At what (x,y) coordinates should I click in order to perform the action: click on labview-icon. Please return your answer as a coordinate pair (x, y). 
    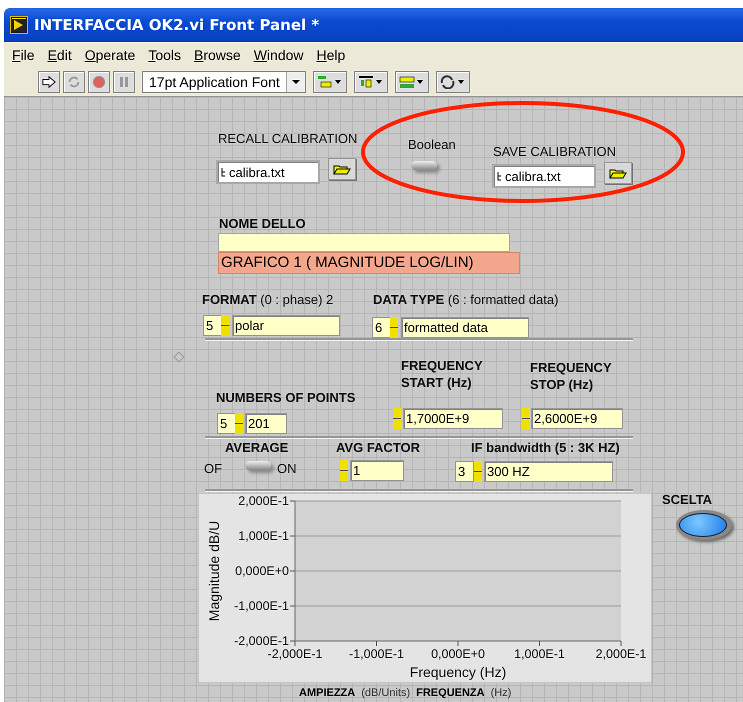
    Looking at the image, I should click on (19, 25).